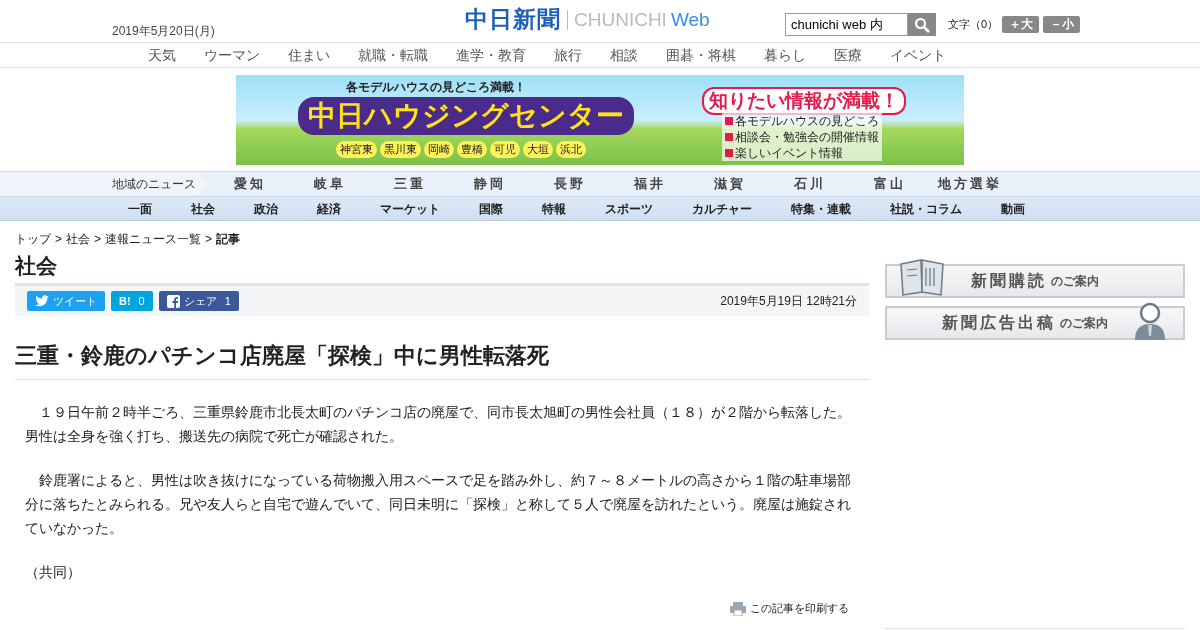 The height and width of the screenshot is (630, 1200). I want to click on region-news-label: 地域のニュース, so click(105, 184).